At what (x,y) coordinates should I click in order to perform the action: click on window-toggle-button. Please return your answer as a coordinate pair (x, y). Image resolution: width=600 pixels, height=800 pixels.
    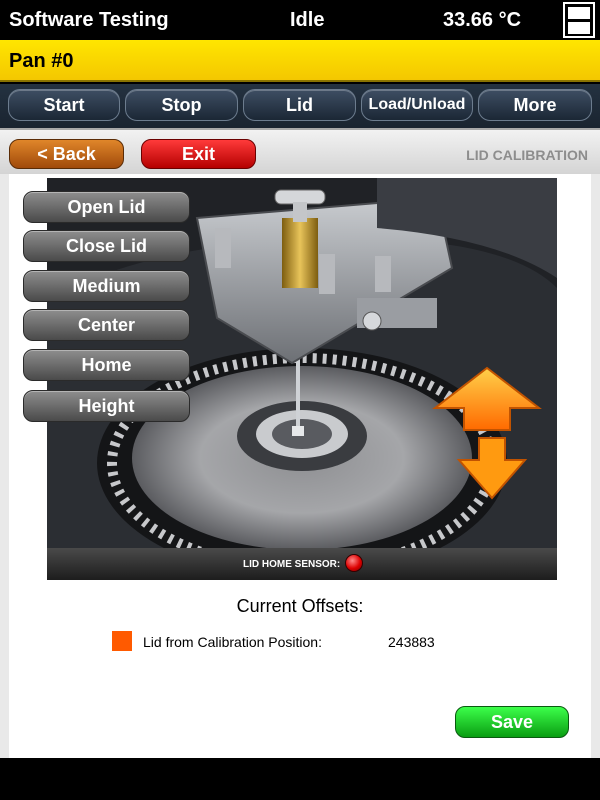
    Looking at the image, I should click on (579, 20).